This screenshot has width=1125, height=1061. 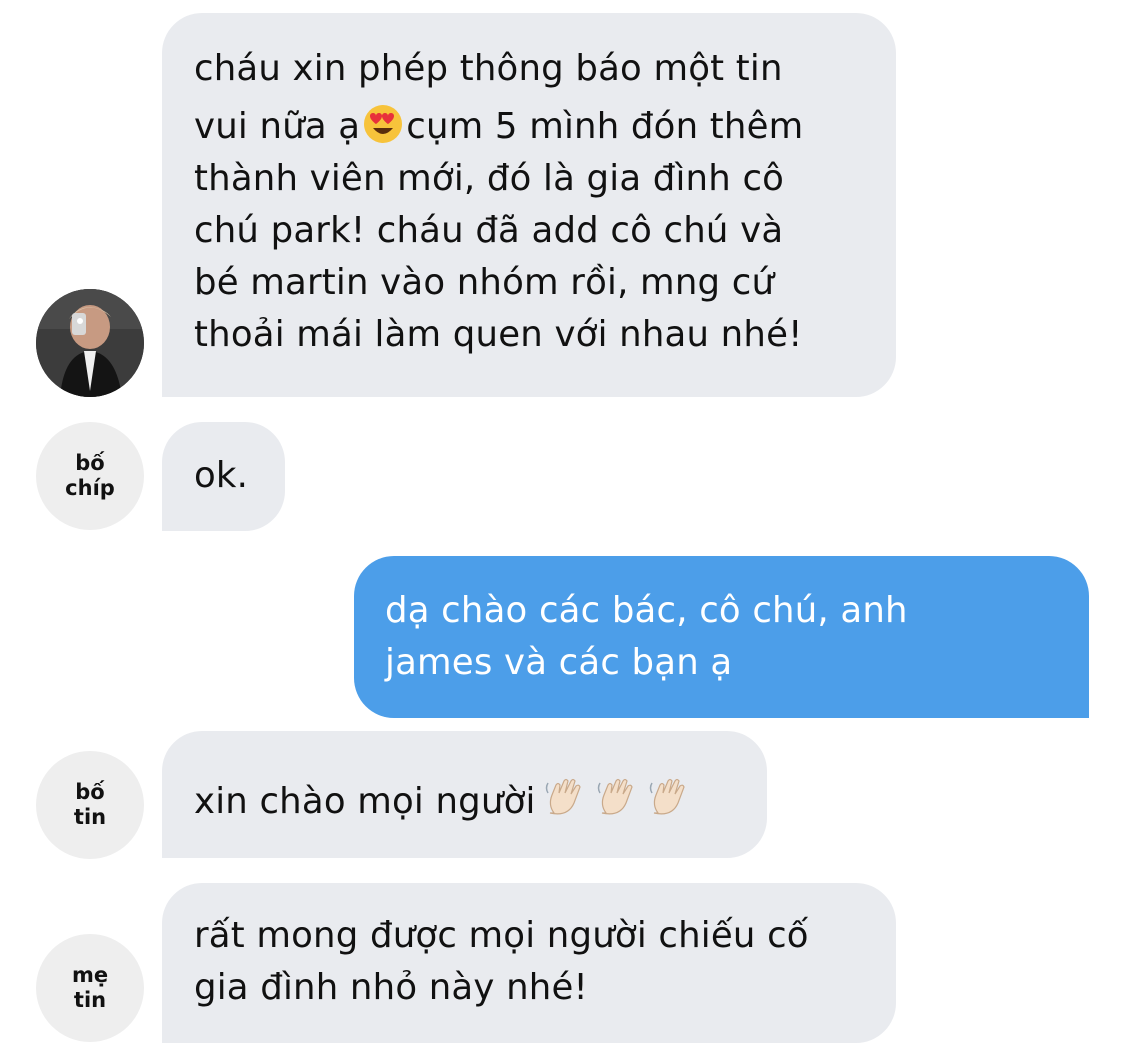 What do you see at coordinates (383, 124) in the screenshot?
I see `heart-eyes-emoji-icon` at bounding box center [383, 124].